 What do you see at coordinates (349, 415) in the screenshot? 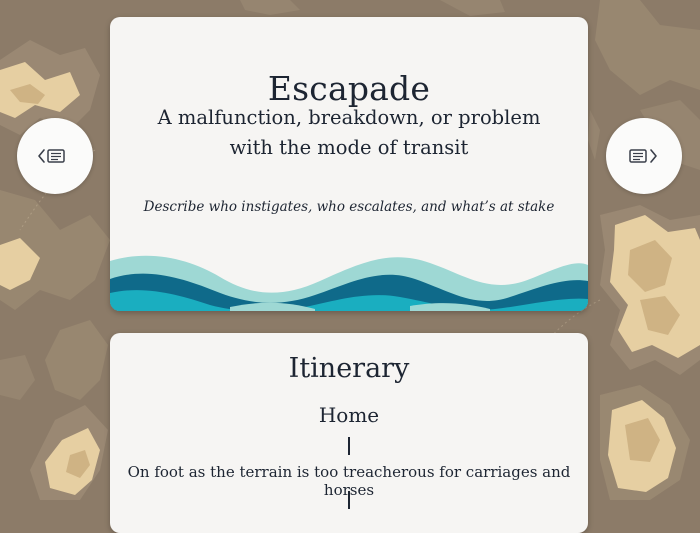
I see `itinerary-start-stop: Home` at bounding box center [349, 415].